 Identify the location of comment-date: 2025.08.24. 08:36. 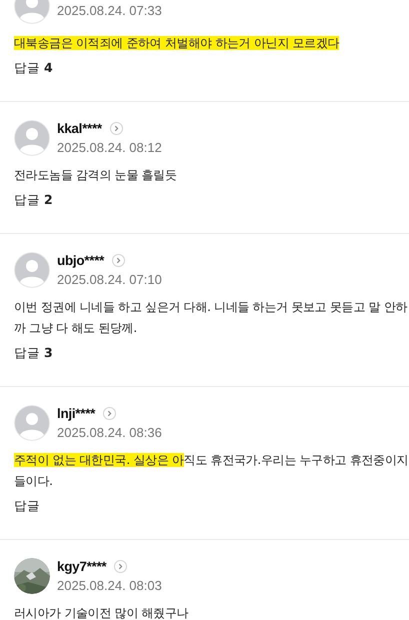
(109, 432).